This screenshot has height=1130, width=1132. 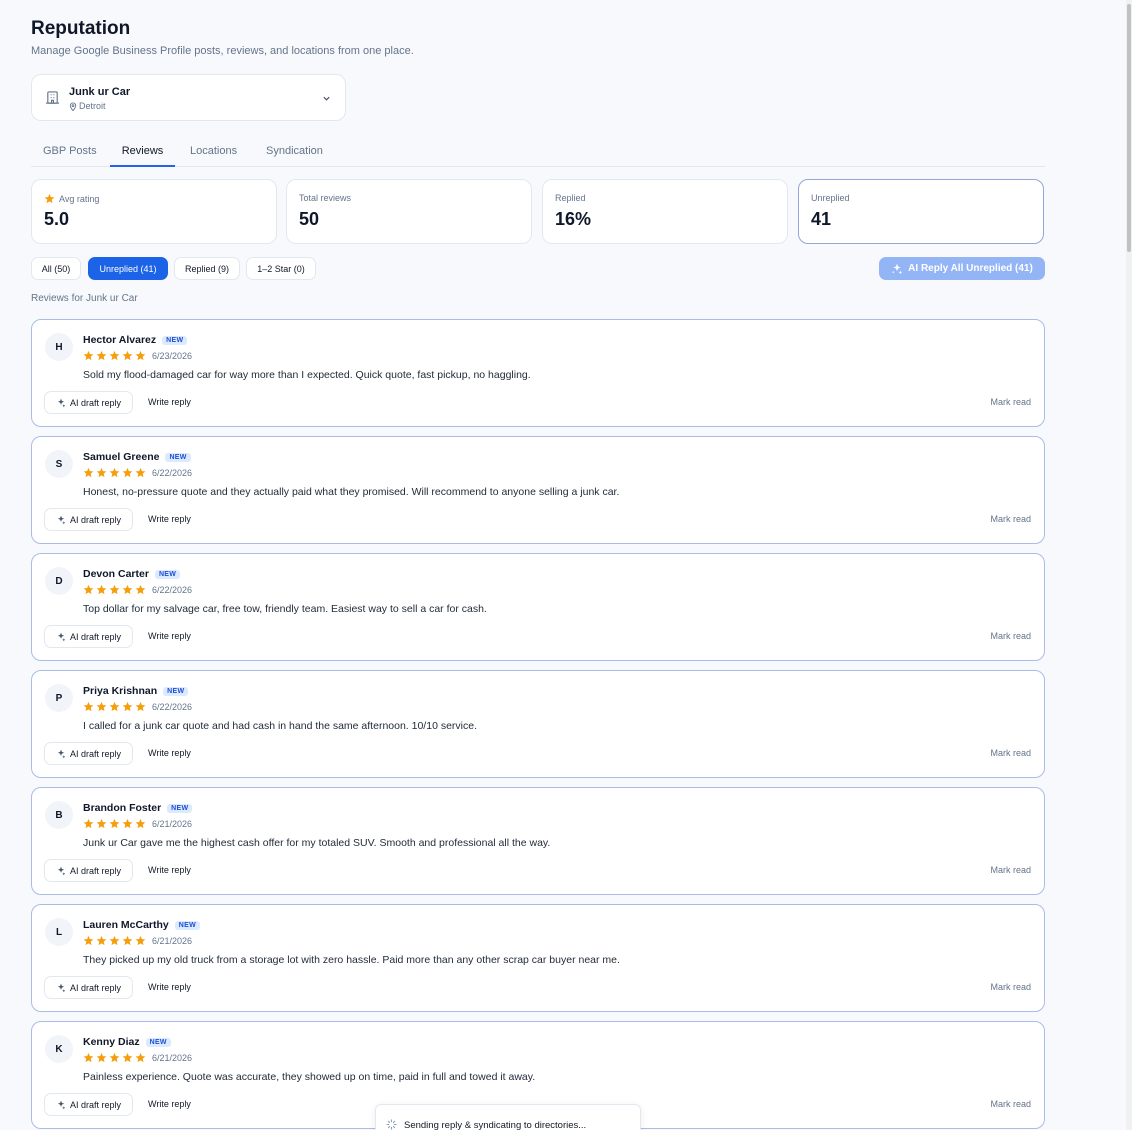 I want to click on business-location: Detroit, so click(x=87, y=106).